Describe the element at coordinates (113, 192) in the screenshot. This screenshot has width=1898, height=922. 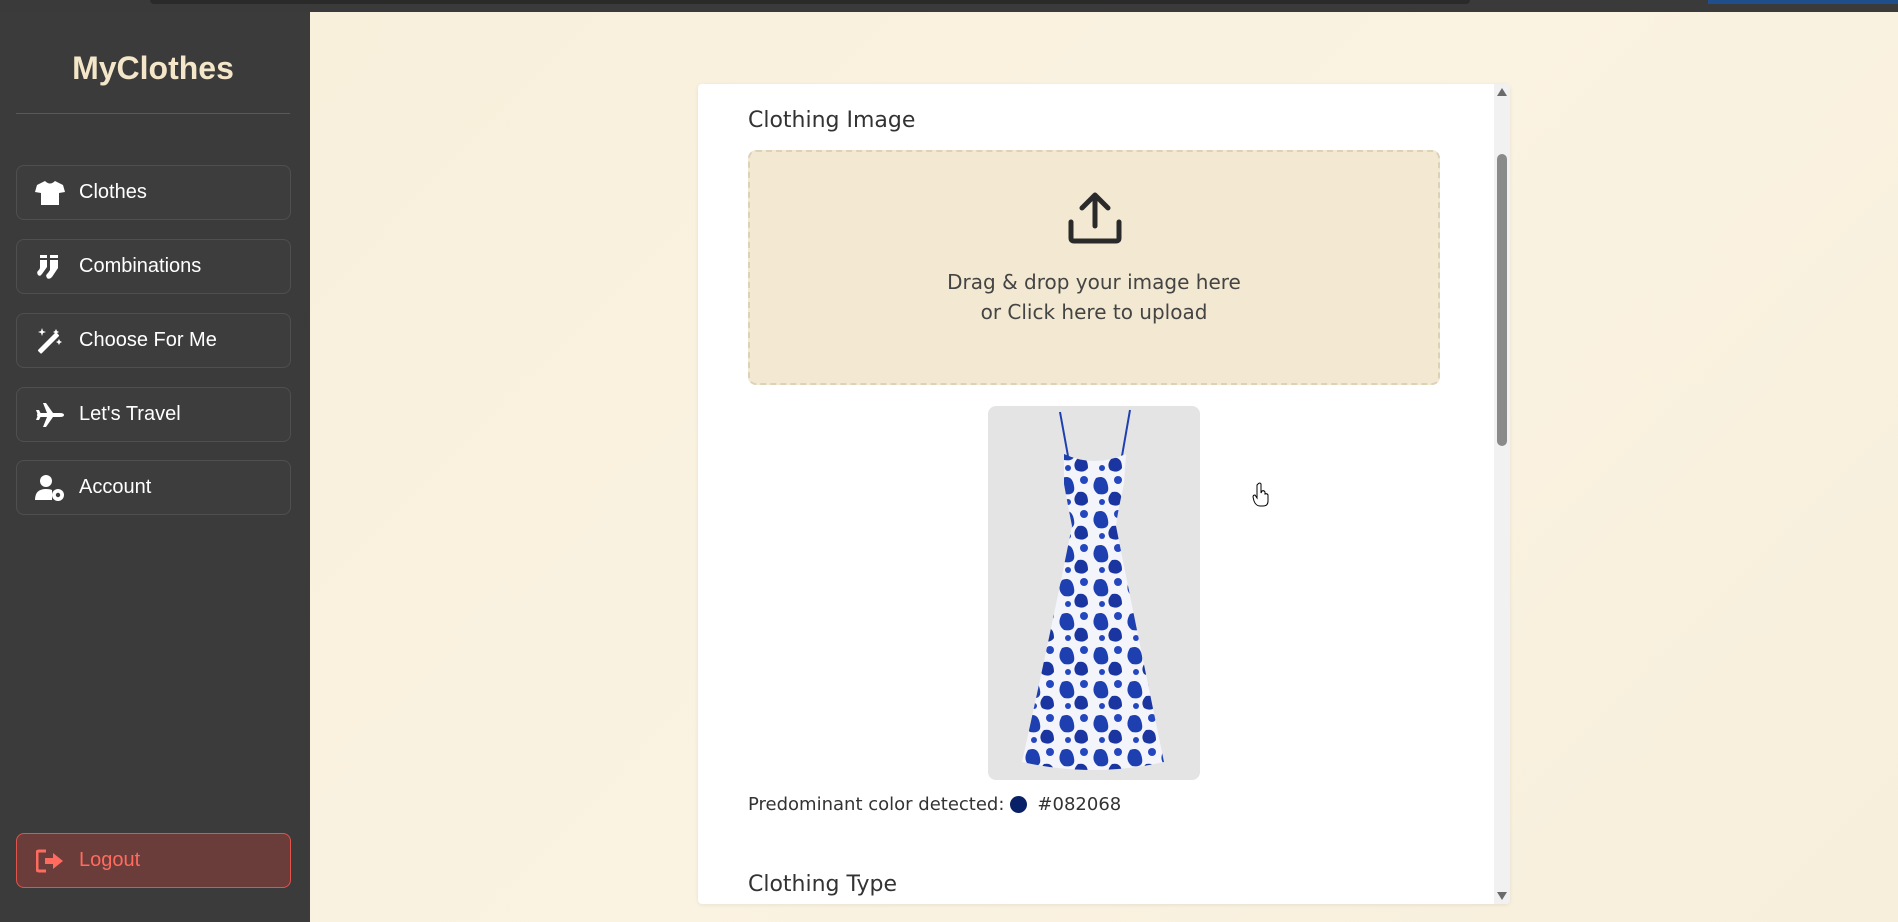
I see `sidebar-item-label: Clothes` at that location.